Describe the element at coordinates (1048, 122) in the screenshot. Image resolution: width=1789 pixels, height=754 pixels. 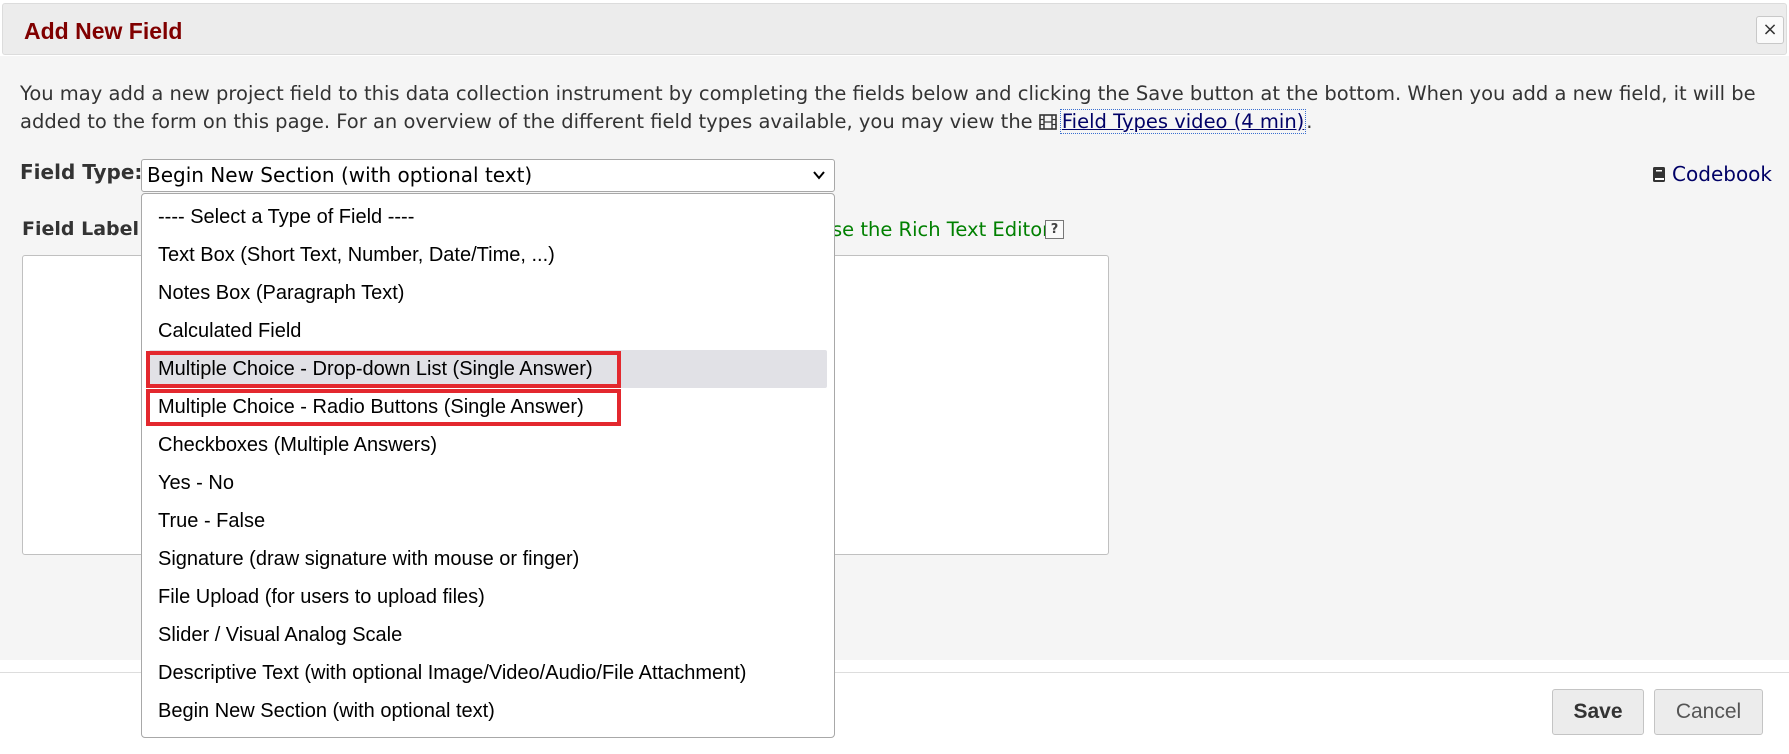
I see `film-icon` at that location.